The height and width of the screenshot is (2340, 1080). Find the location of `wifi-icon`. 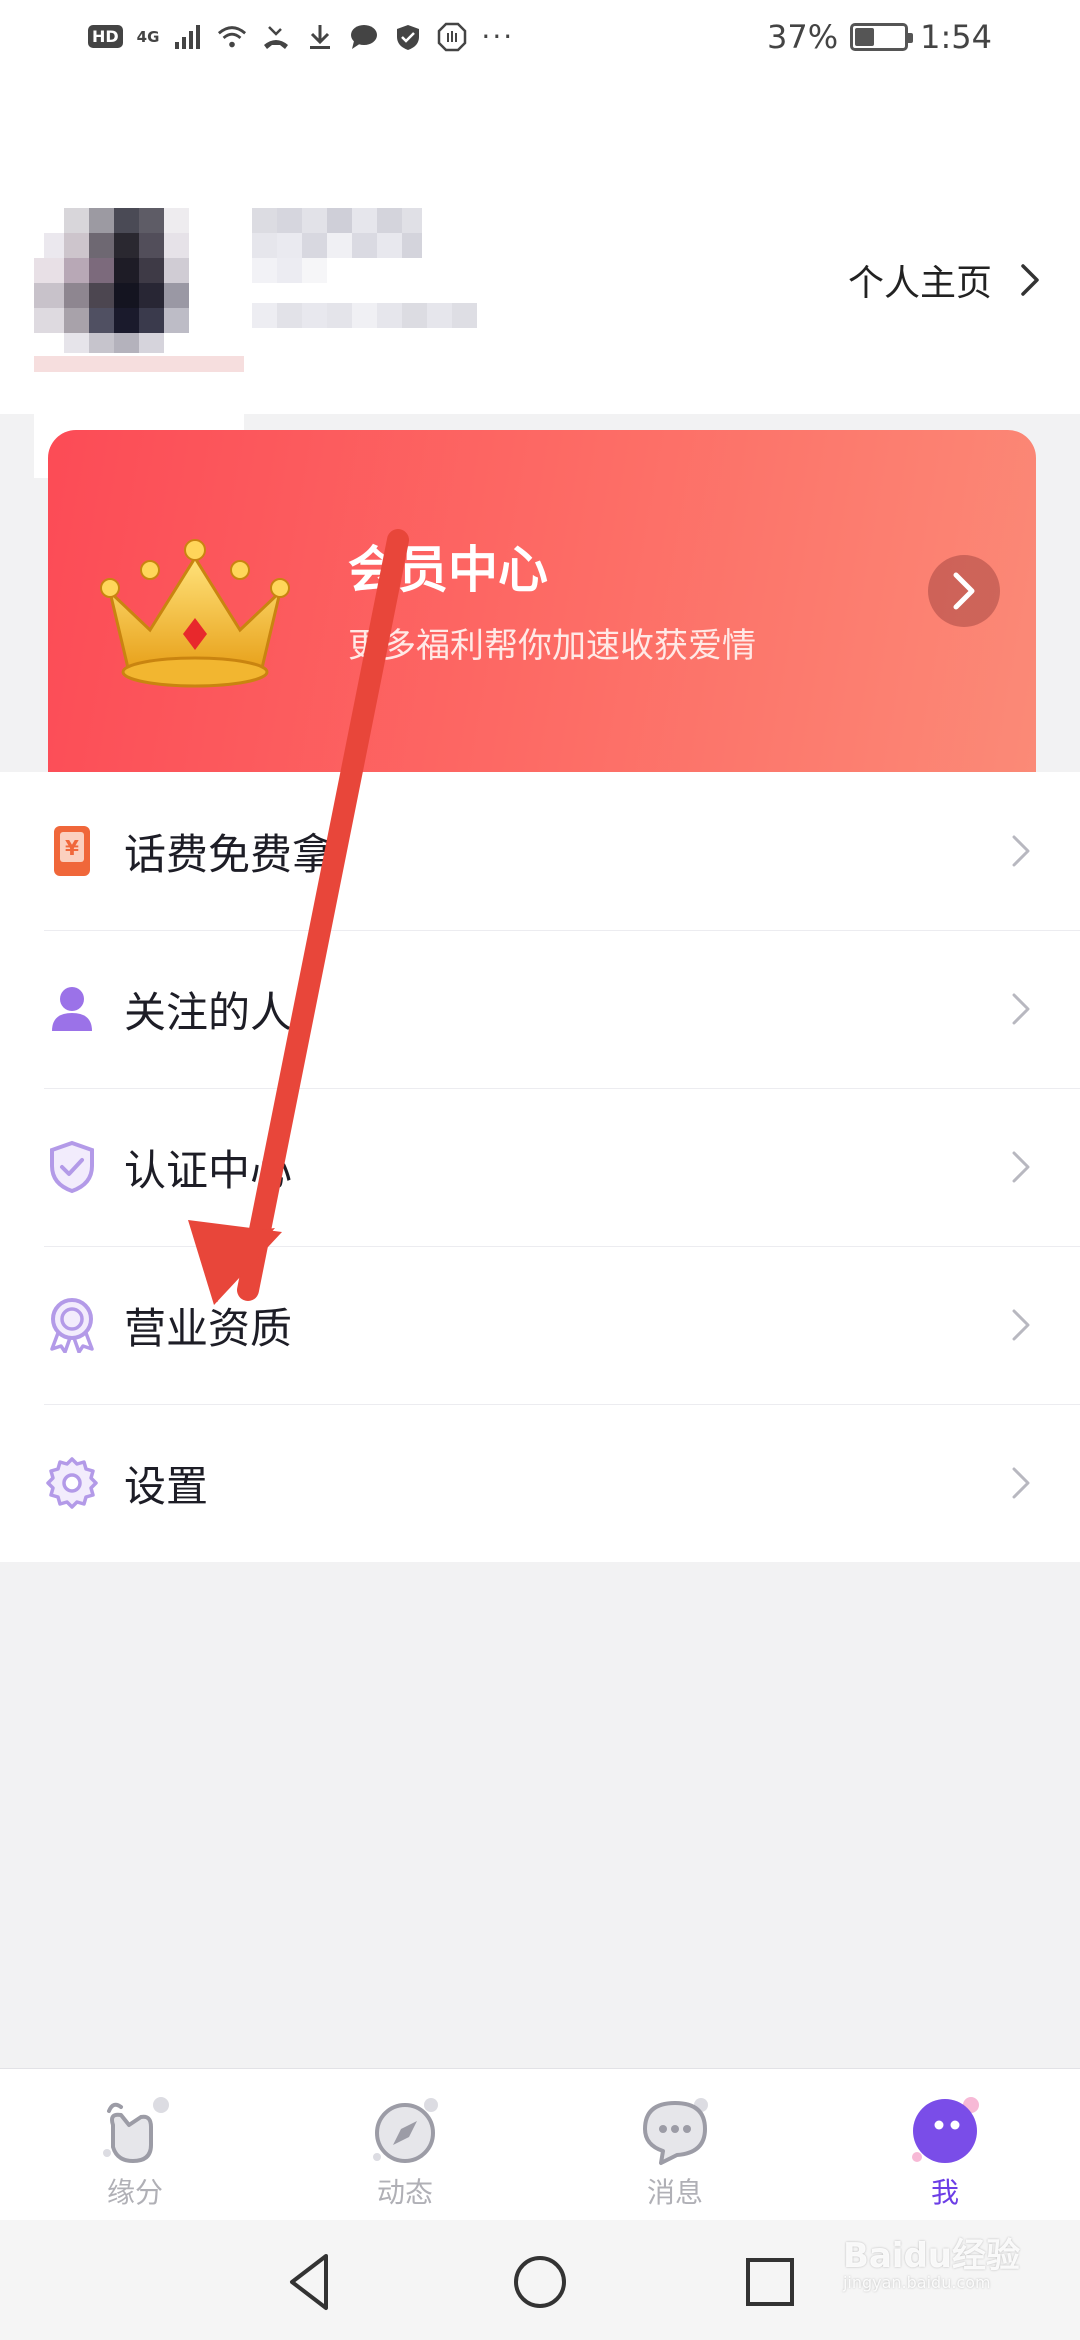

wifi-icon is located at coordinates (232, 37).